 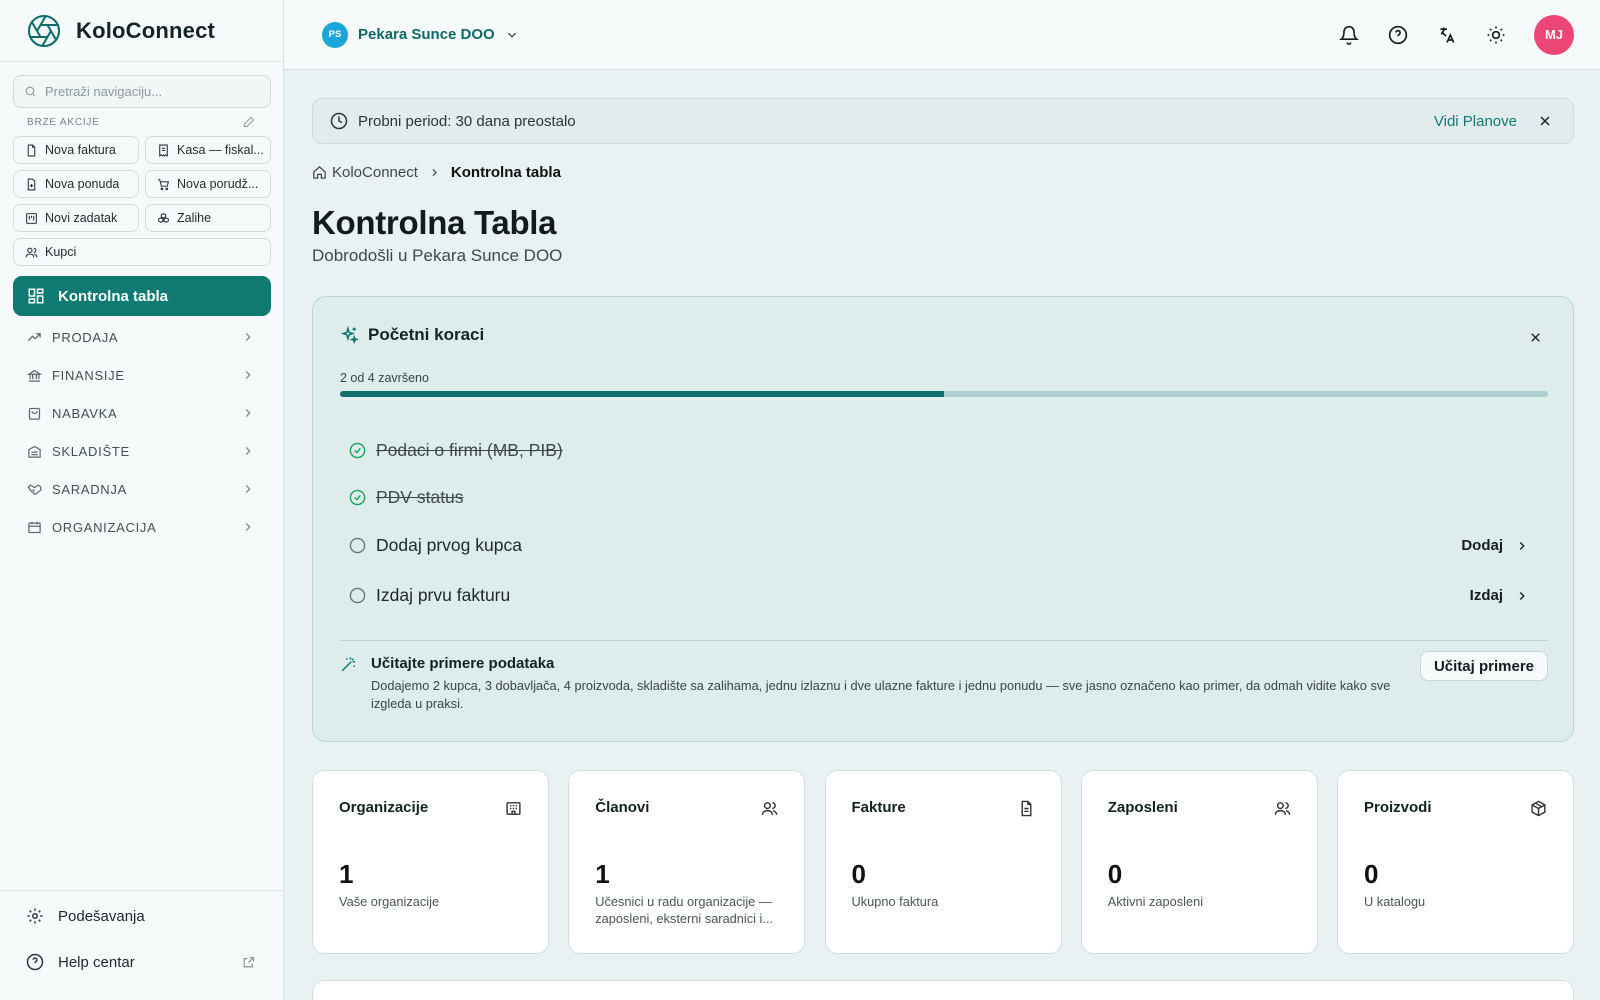 What do you see at coordinates (1496, 35) in the screenshot?
I see `sun-icon` at bounding box center [1496, 35].